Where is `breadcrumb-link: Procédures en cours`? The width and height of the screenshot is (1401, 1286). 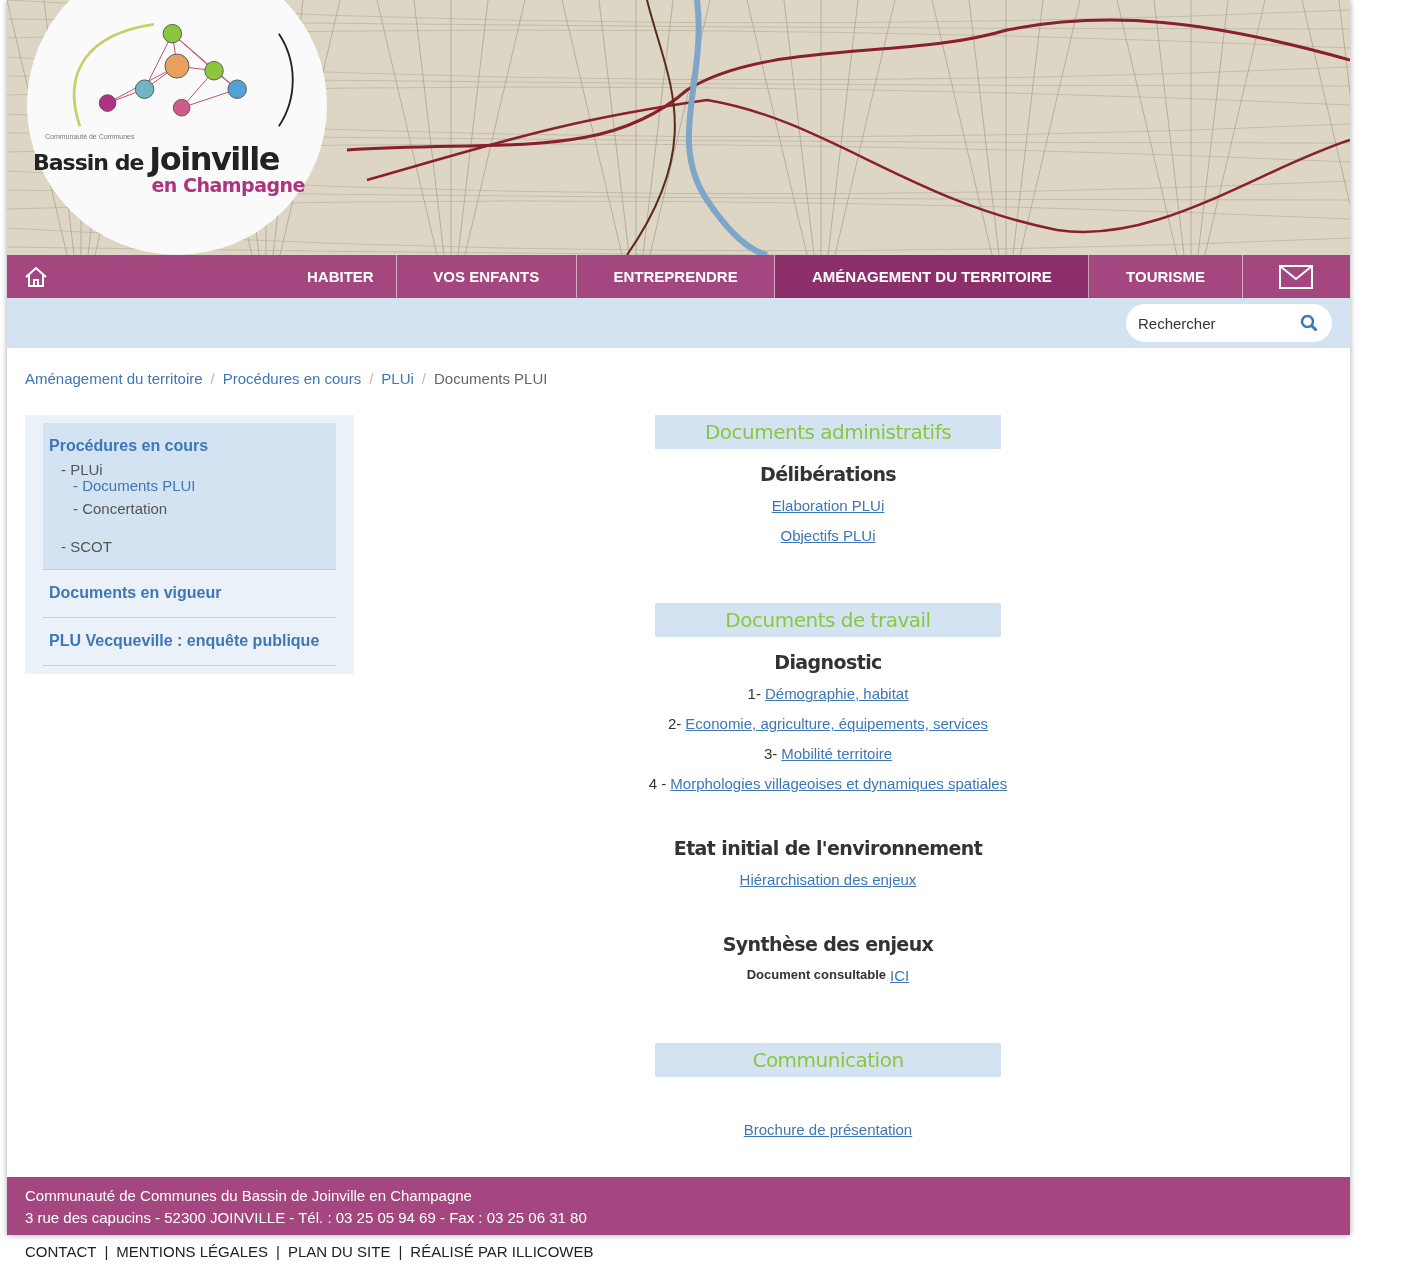
breadcrumb-link: Procédures en cours is located at coordinates (292, 378).